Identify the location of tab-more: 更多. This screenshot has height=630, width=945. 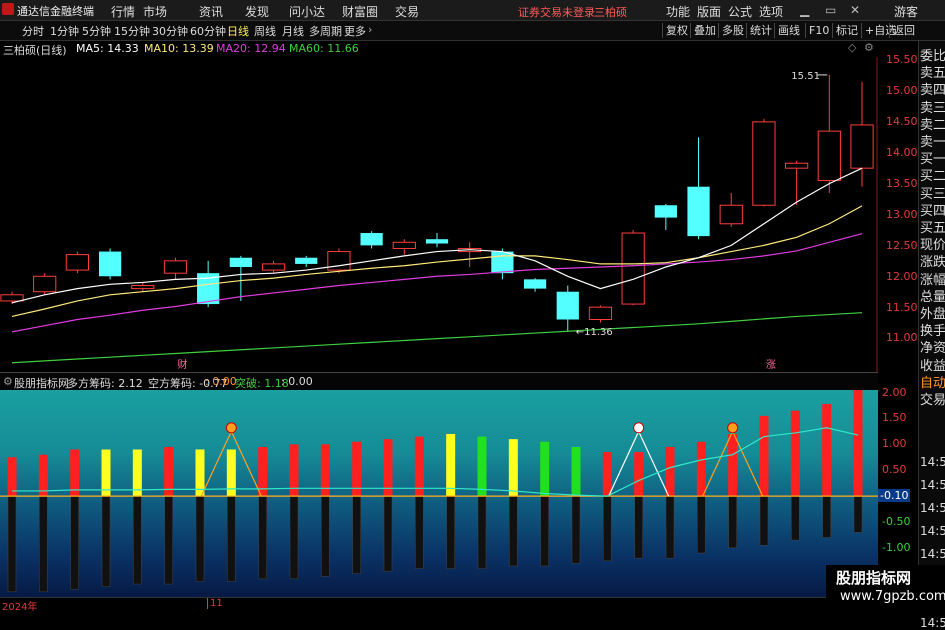
(355, 31).